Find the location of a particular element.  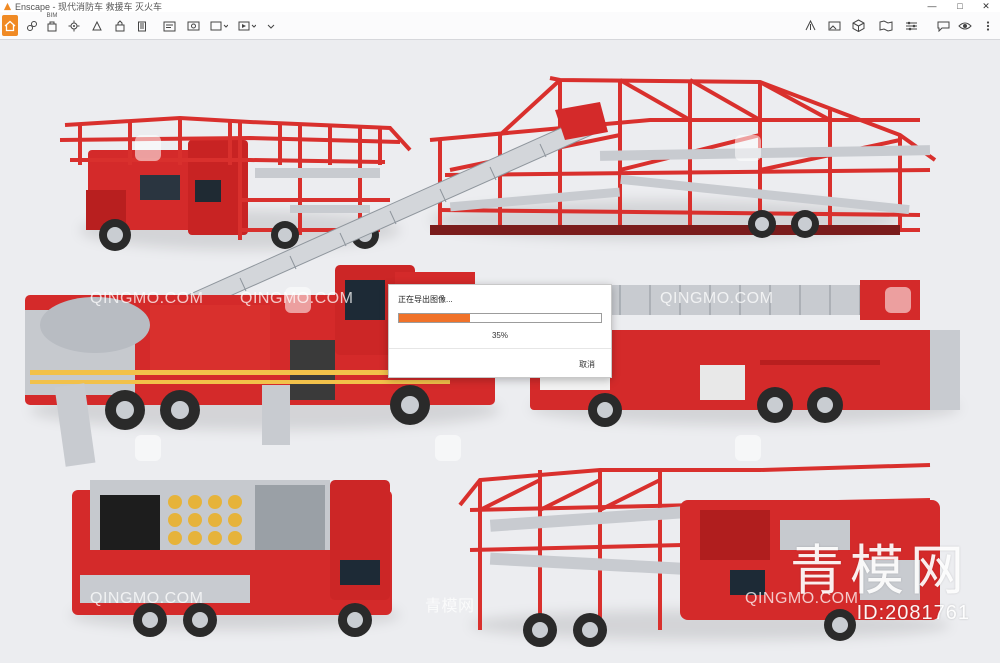

image-icon is located at coordinates (834, 25).